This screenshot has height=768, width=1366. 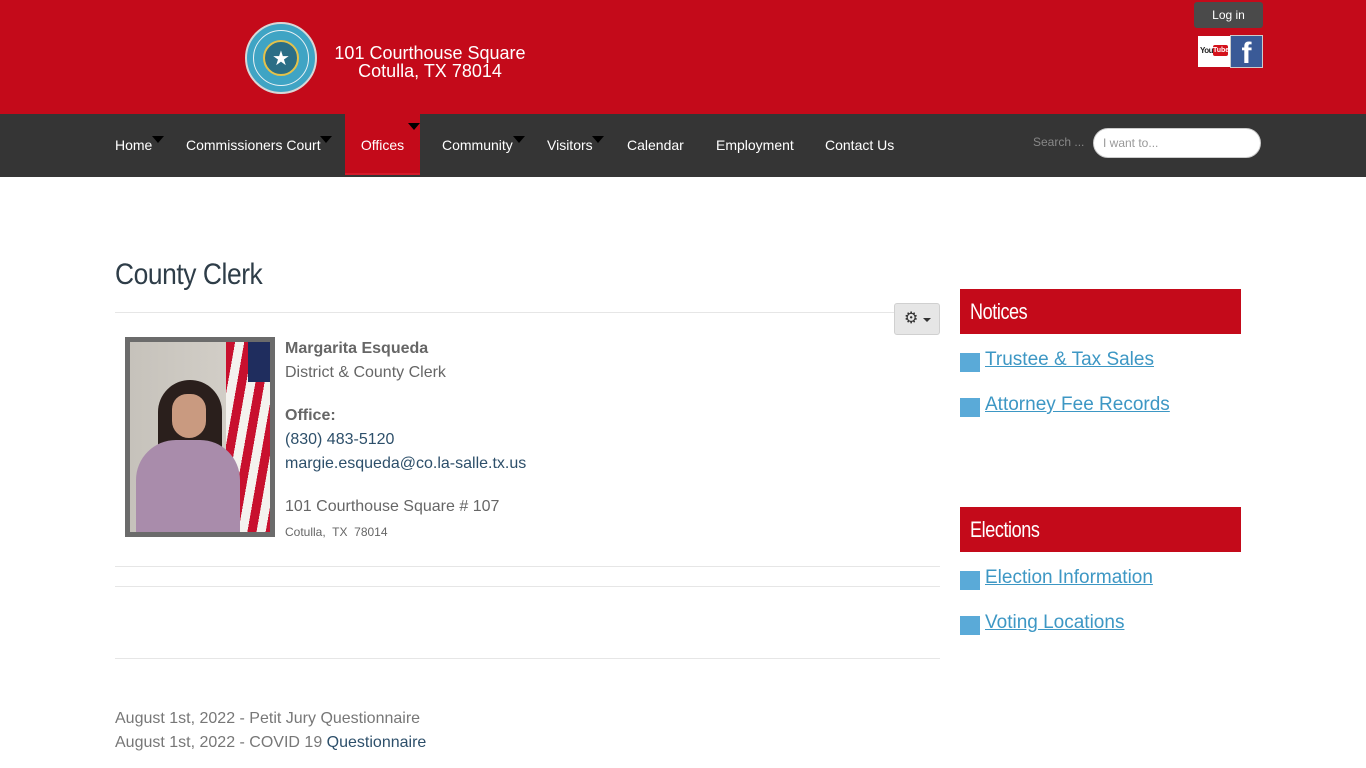 What do you see at coordinates (310, 415) in the screenshot?
I see `office-label: Office:` at bounding box center [310, 415].